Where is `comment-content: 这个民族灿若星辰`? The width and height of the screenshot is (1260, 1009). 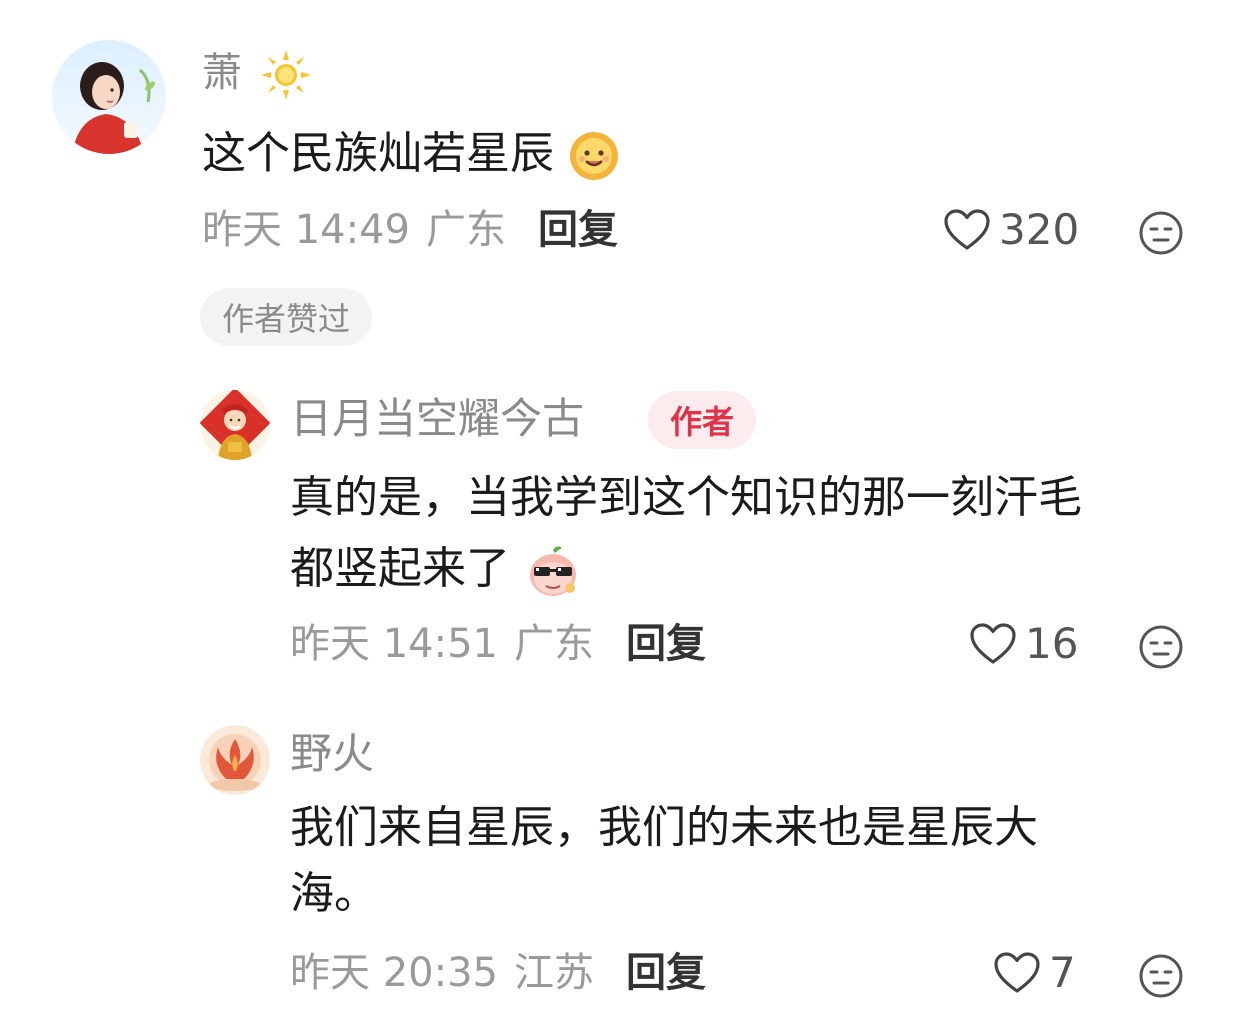 comment-content: 这个民族灿若星辰 is located at coordinates (411, 156).